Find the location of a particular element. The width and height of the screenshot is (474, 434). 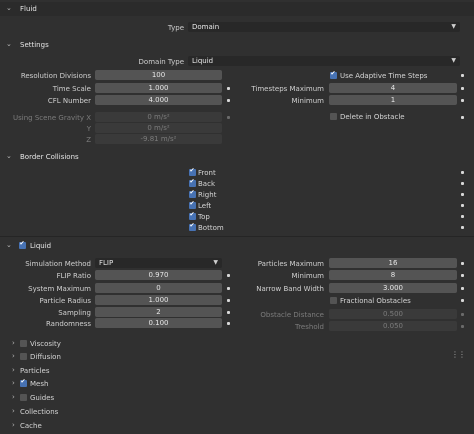

liquid-panel-header: ⌄ Liquid is located at coordinates (237, 246).